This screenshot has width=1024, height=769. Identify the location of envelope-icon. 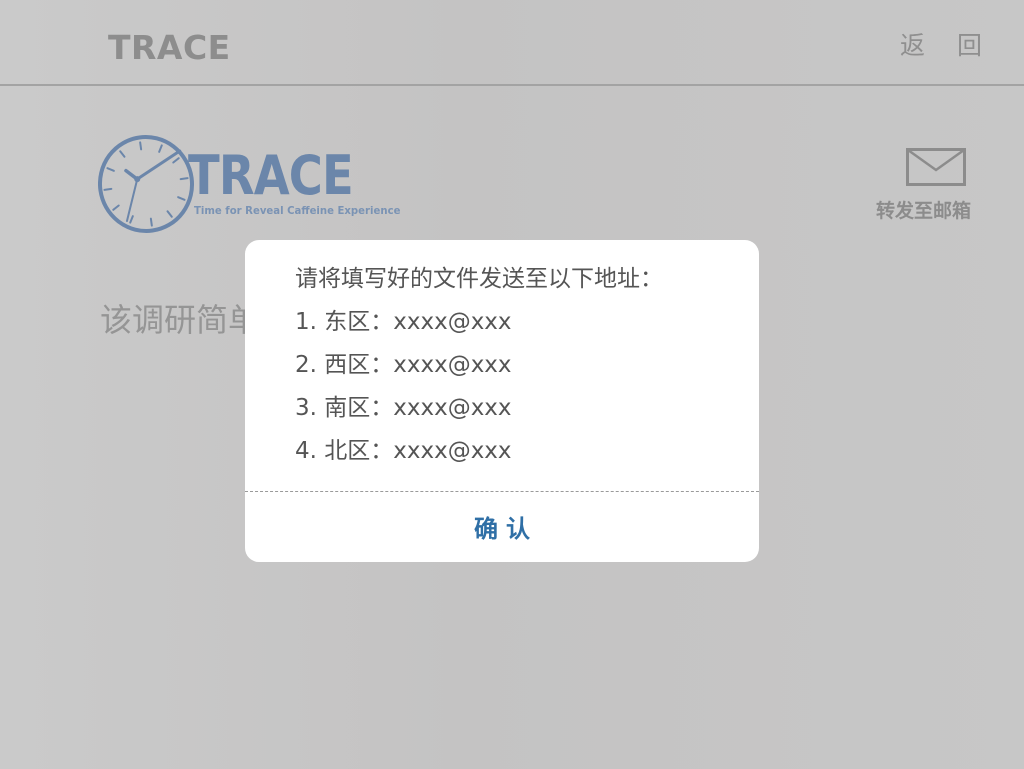
(936, 167).